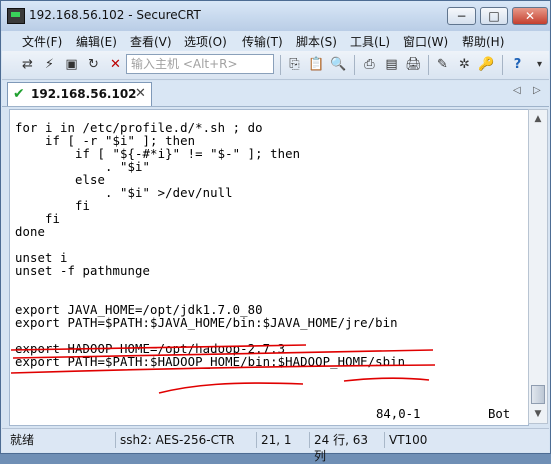 The image size is (551, 464). I want to click on connected-check-icon: ✔, so click(19, 94).